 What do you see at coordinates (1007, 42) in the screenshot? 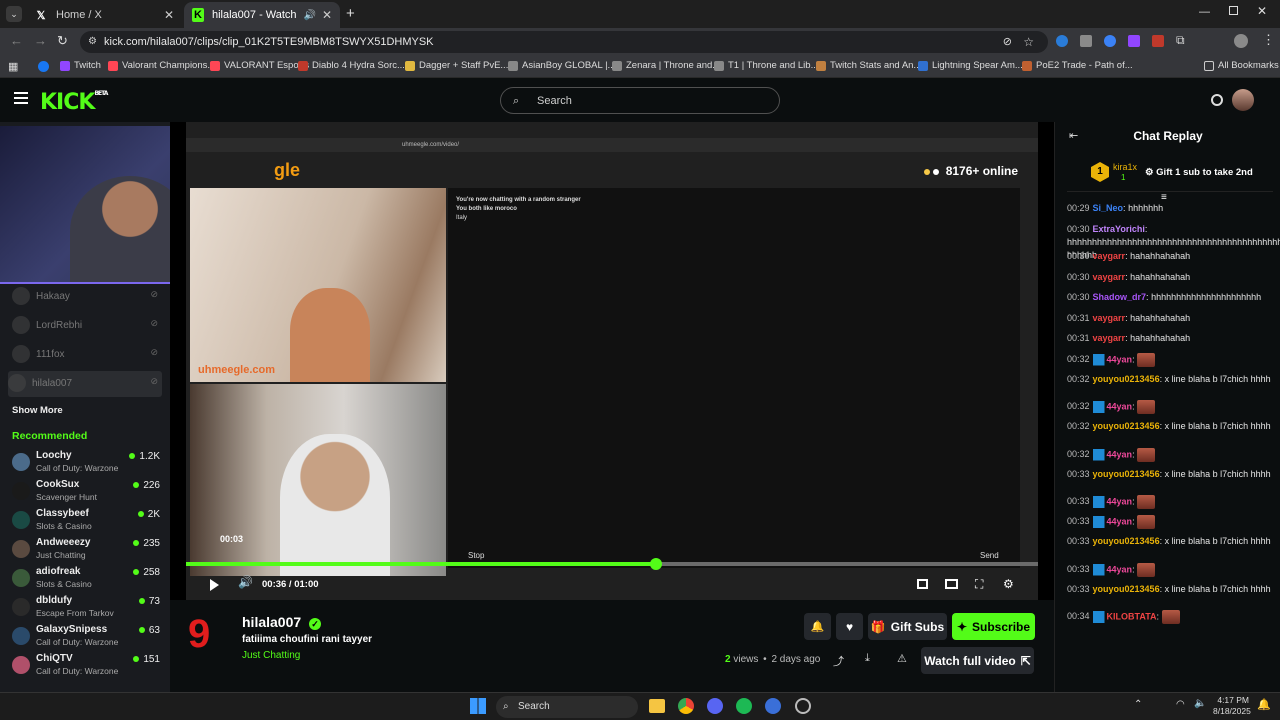
I see `eye-off-icon: ⊘` at bounding box center [1007, 42].